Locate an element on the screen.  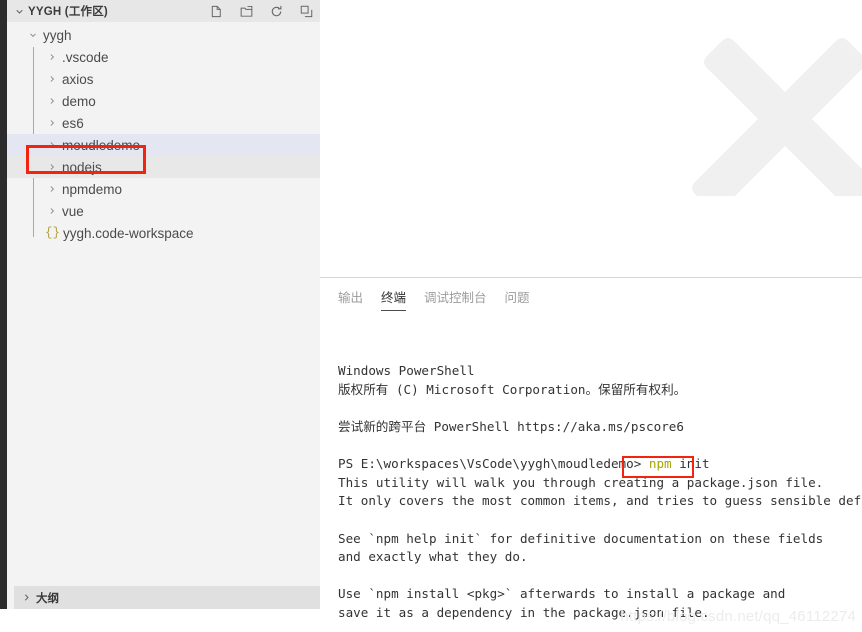
panel-tab-2: 调试控制台 is located at coordinates (455, 300).